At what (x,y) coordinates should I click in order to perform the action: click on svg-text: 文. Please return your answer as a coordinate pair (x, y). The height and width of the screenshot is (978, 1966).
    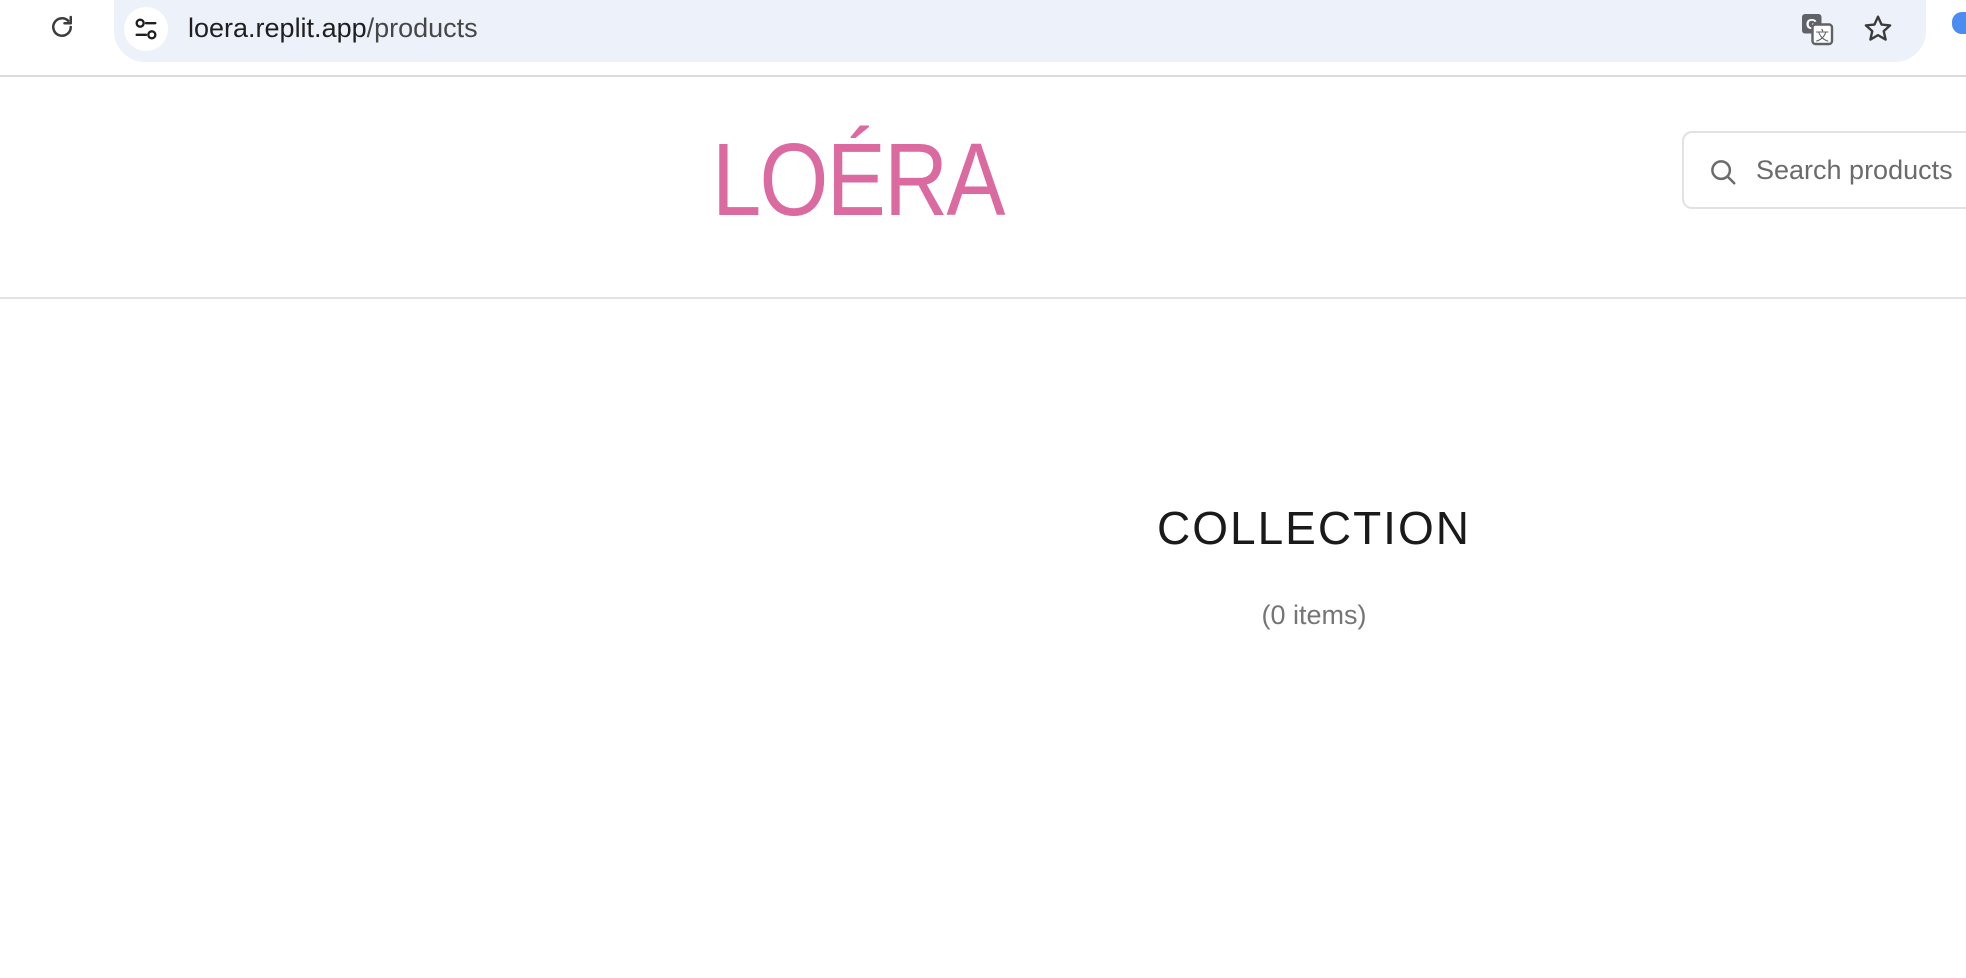
    Looking at the image, I should click on (1823, 36).